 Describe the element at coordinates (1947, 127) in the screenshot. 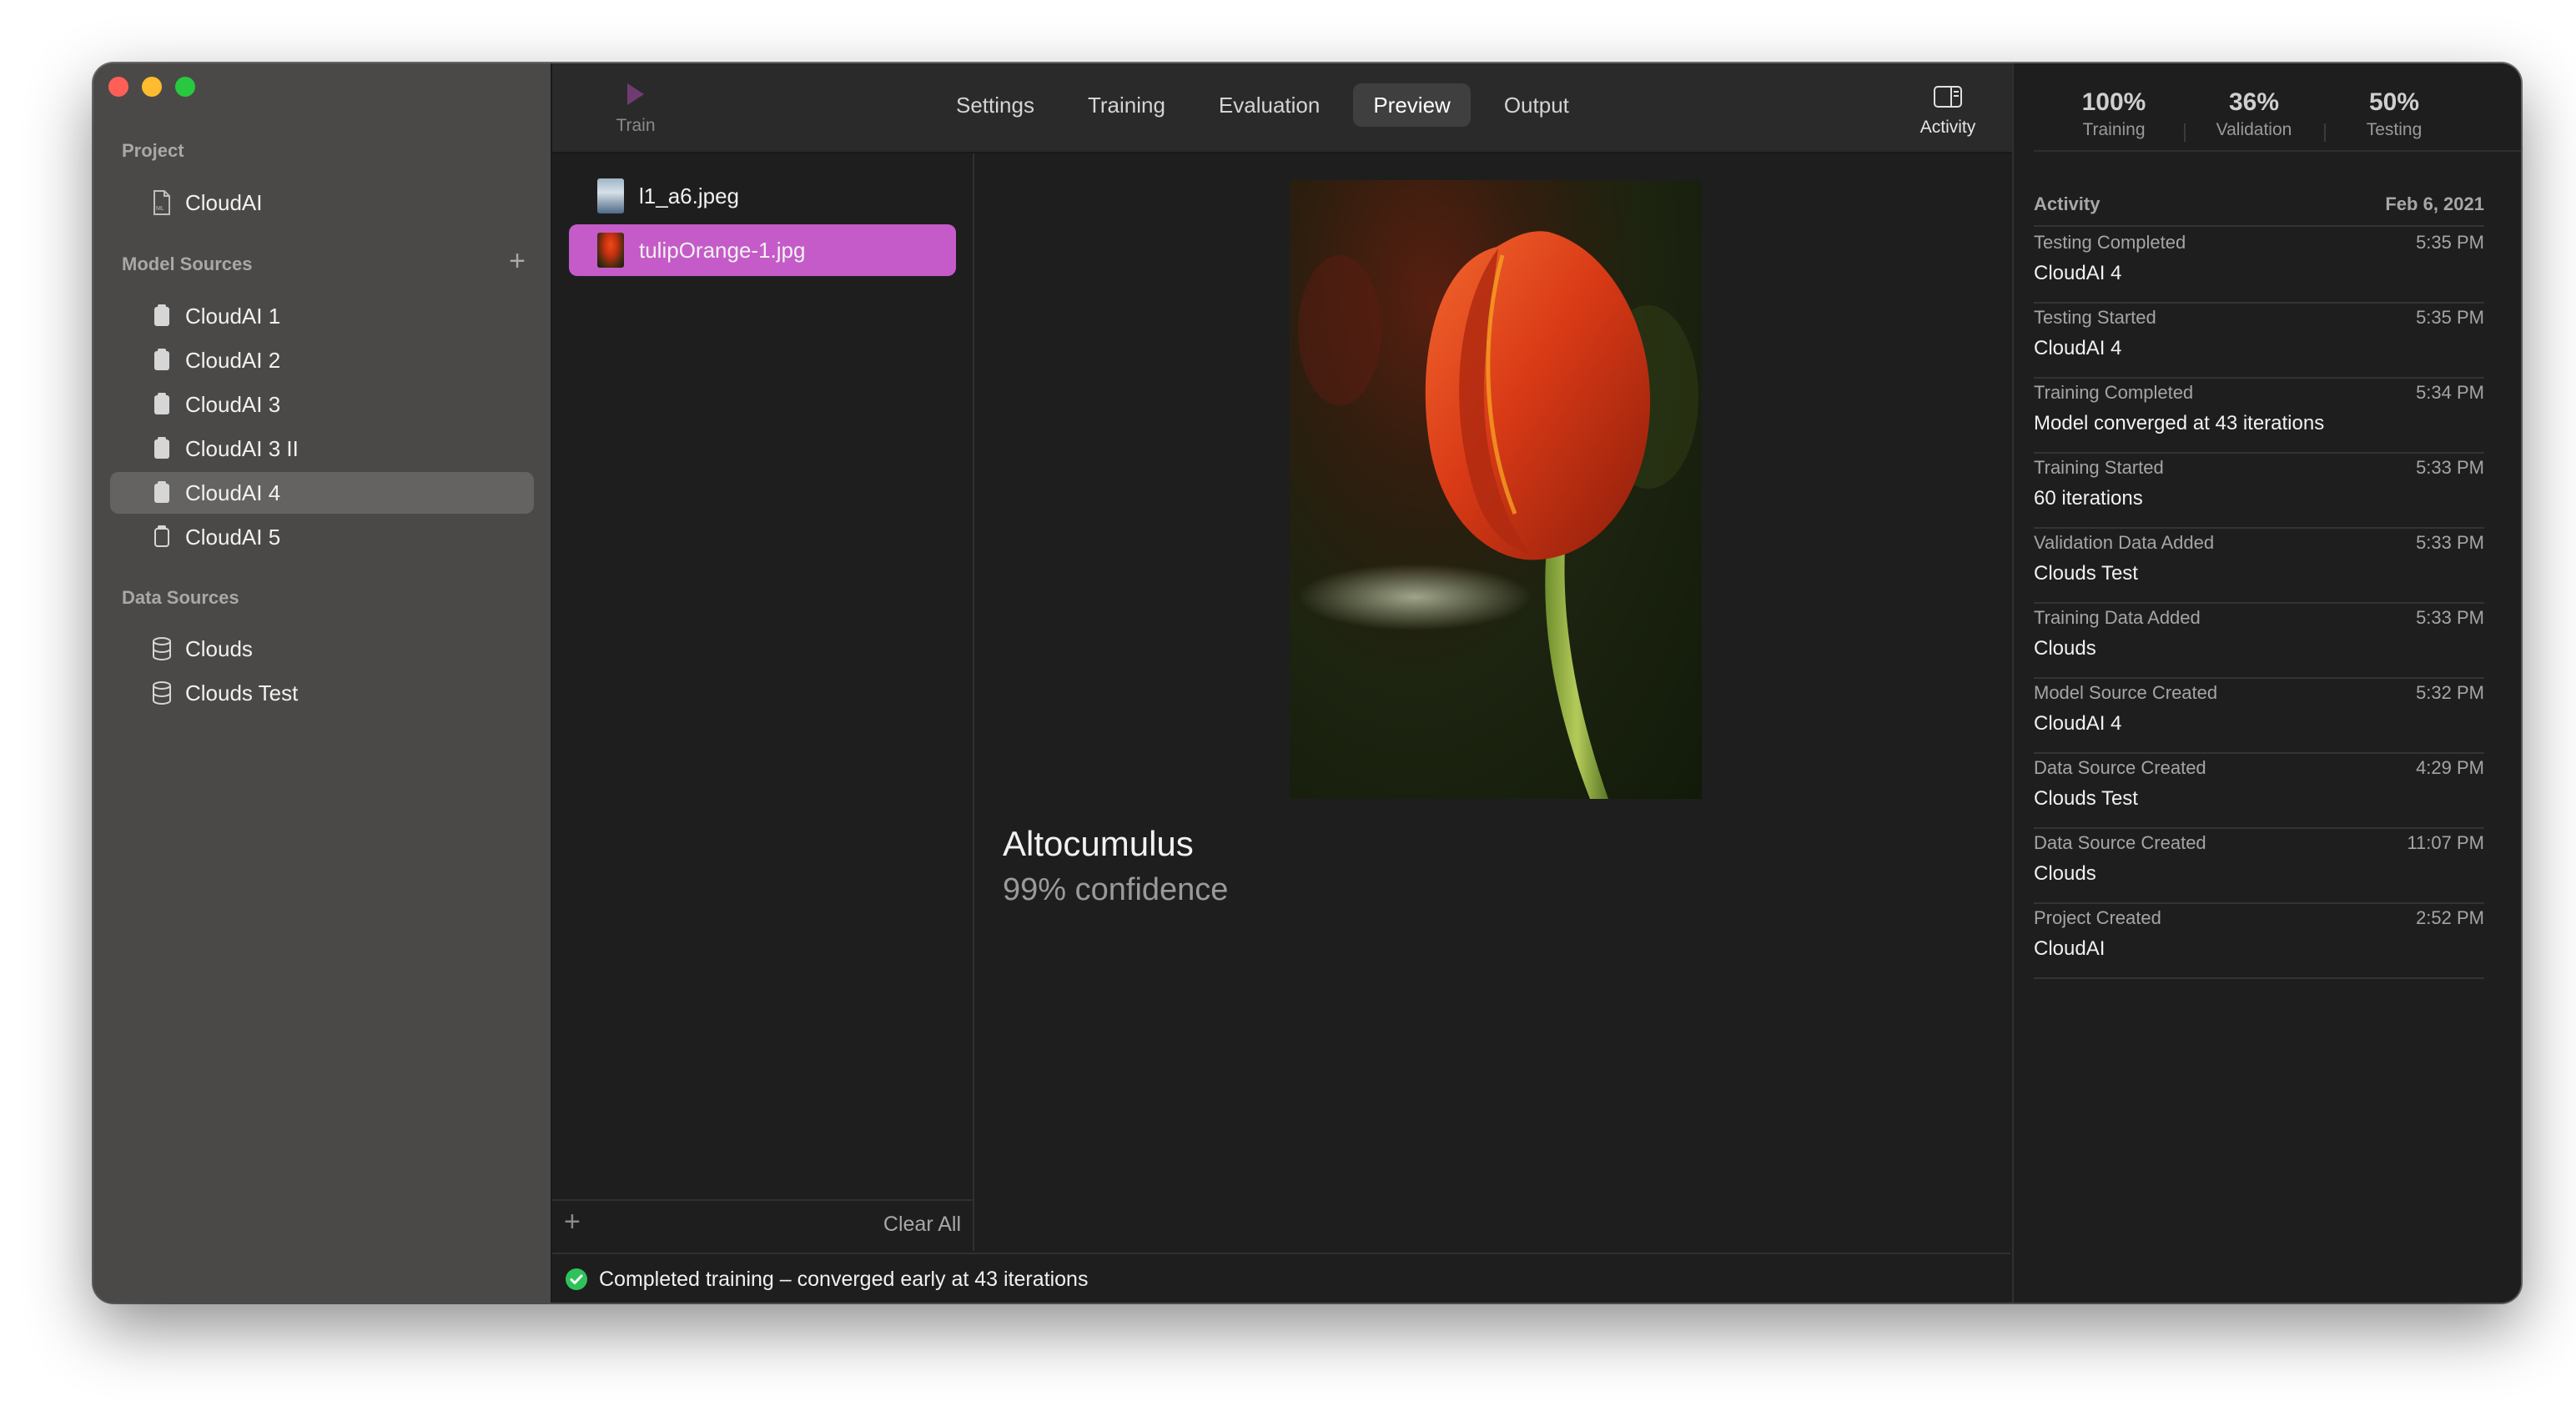

I see `activity-label: Activity` at that location.